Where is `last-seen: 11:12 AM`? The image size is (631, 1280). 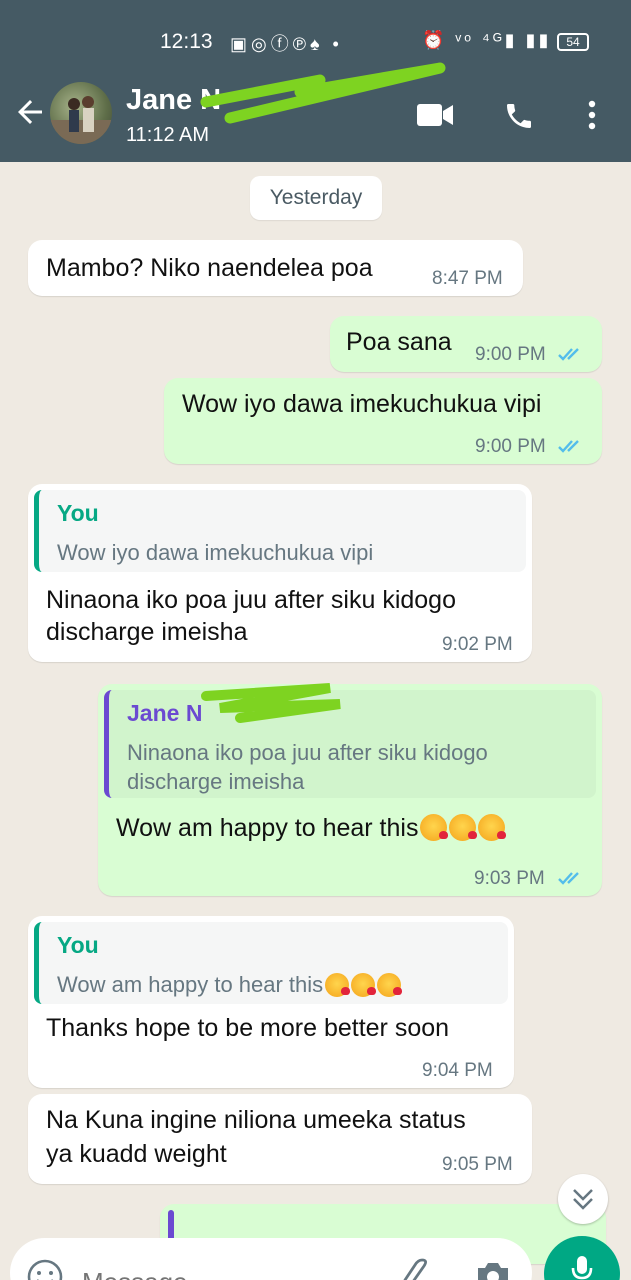
last-seen: 11:12 AM is located at coordinates (168, 135).